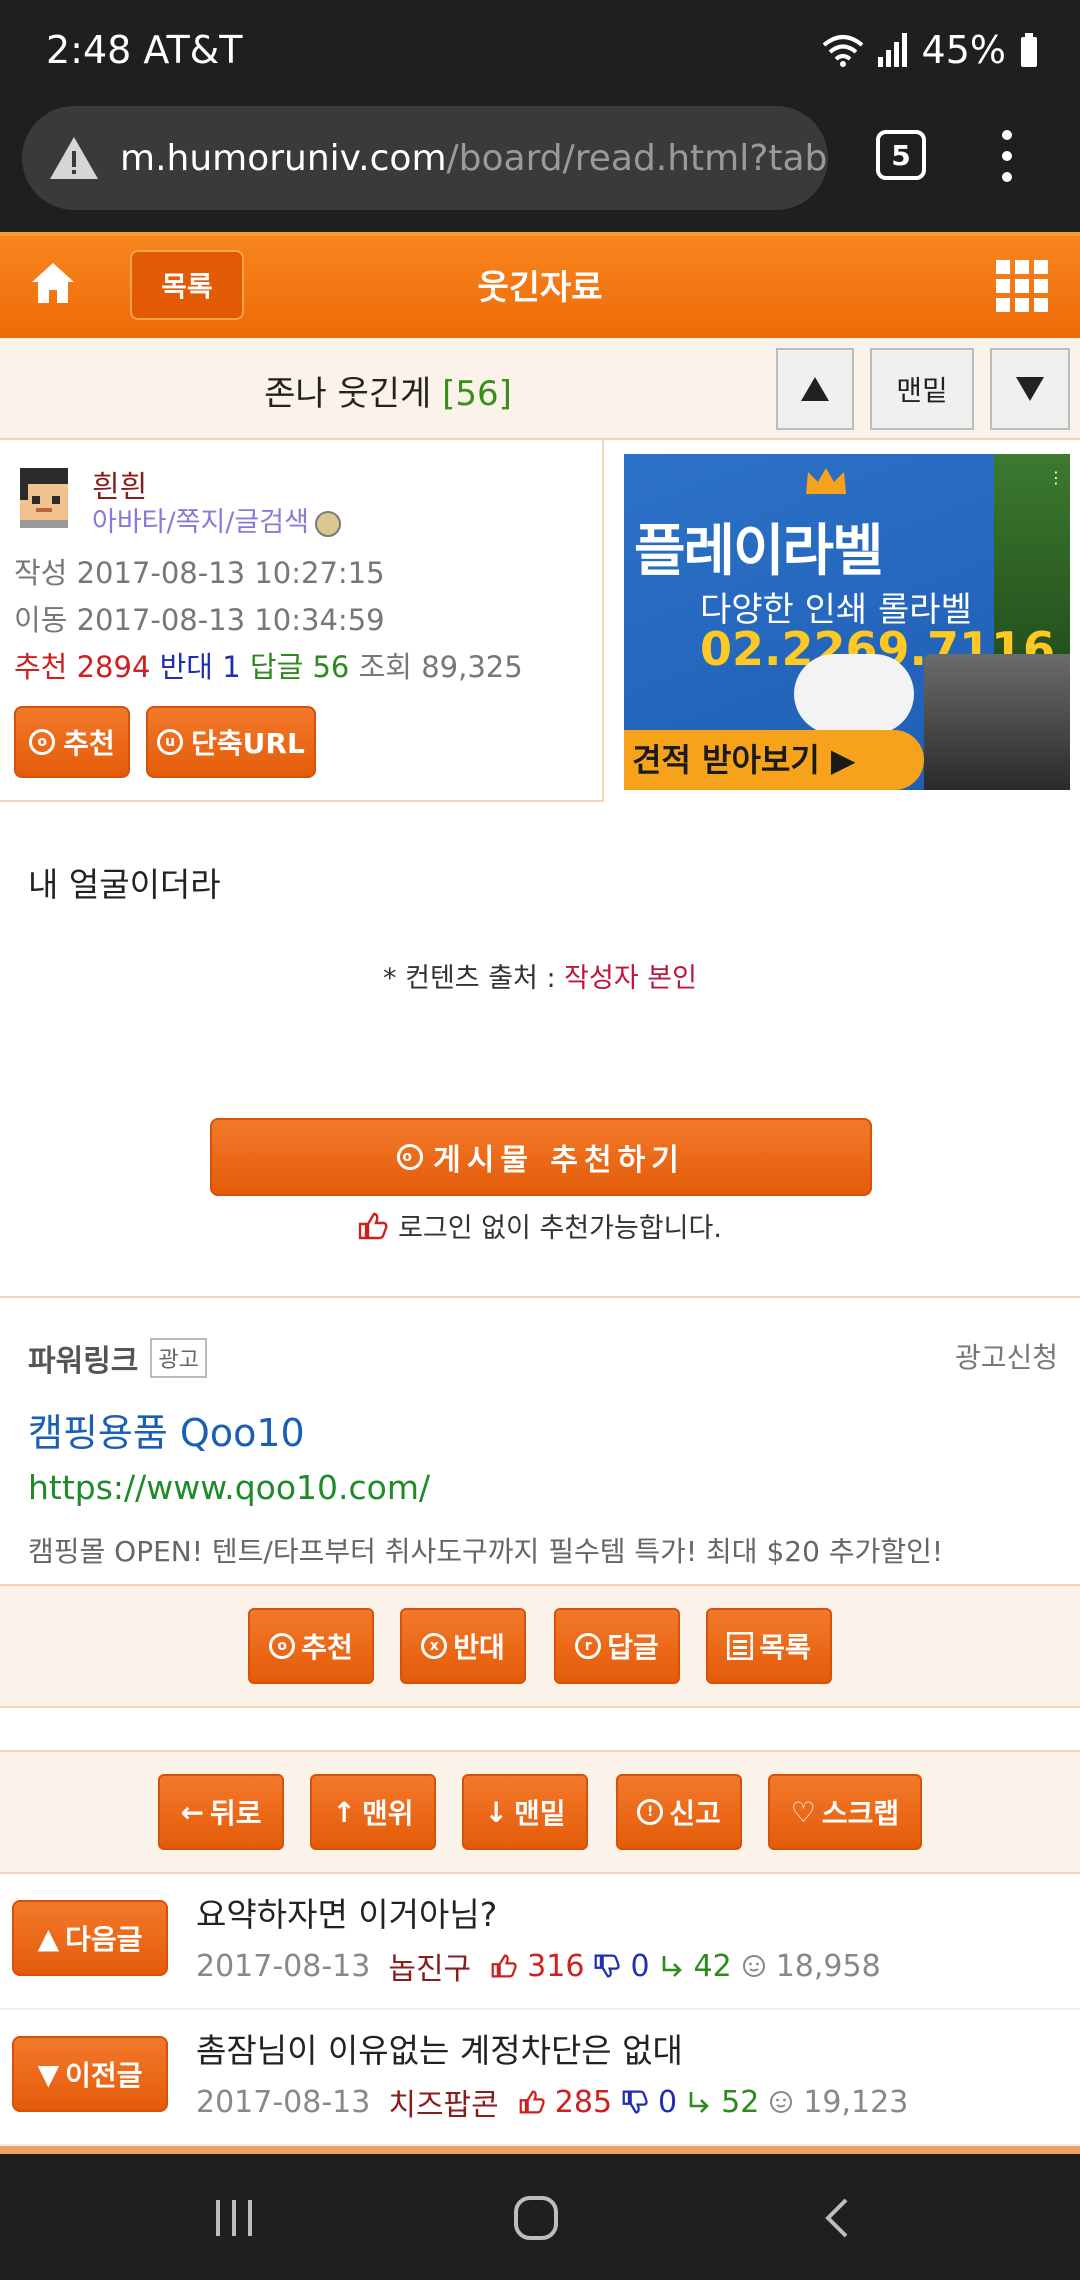 This screenshot has height=2280, width=1080. What do you see at coordinates (842, 51) in the screenshot?
I see `wifi-icon` at bounding box center [842, 51].